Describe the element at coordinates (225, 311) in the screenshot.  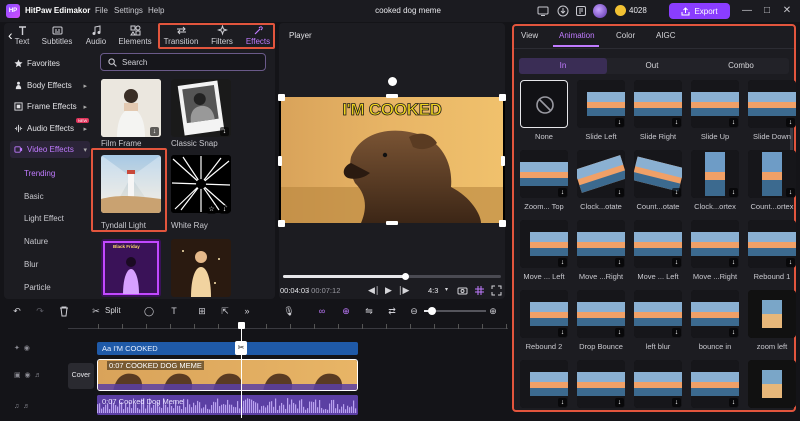
I see `transform-icon: ⇱` at that location.